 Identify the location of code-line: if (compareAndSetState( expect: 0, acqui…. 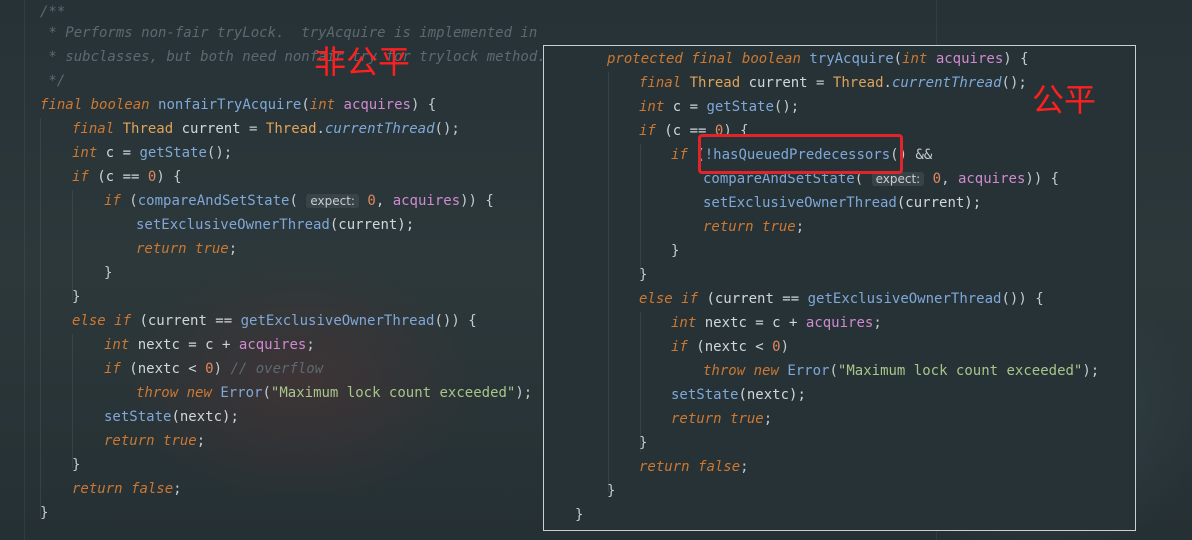
(299, 201).